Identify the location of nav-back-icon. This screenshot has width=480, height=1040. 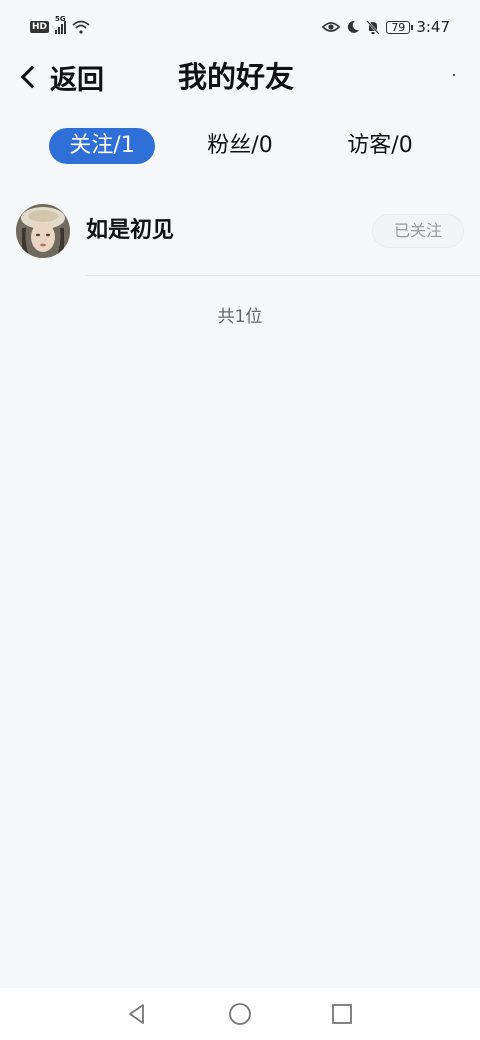
(137, 1014).